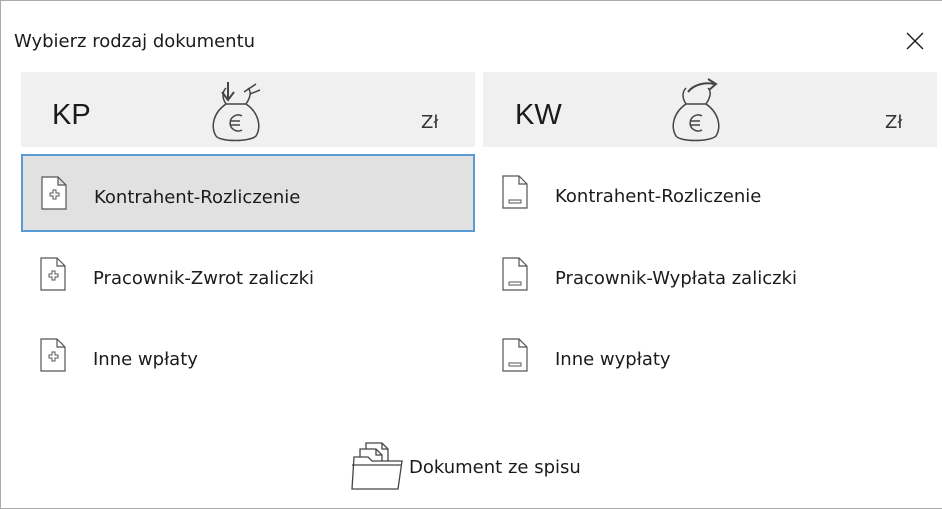 This screenshot has width=942, height=509. I want to click on kp-item-label: Pracownik-Zwrot zaliczki, so click(204, 278).